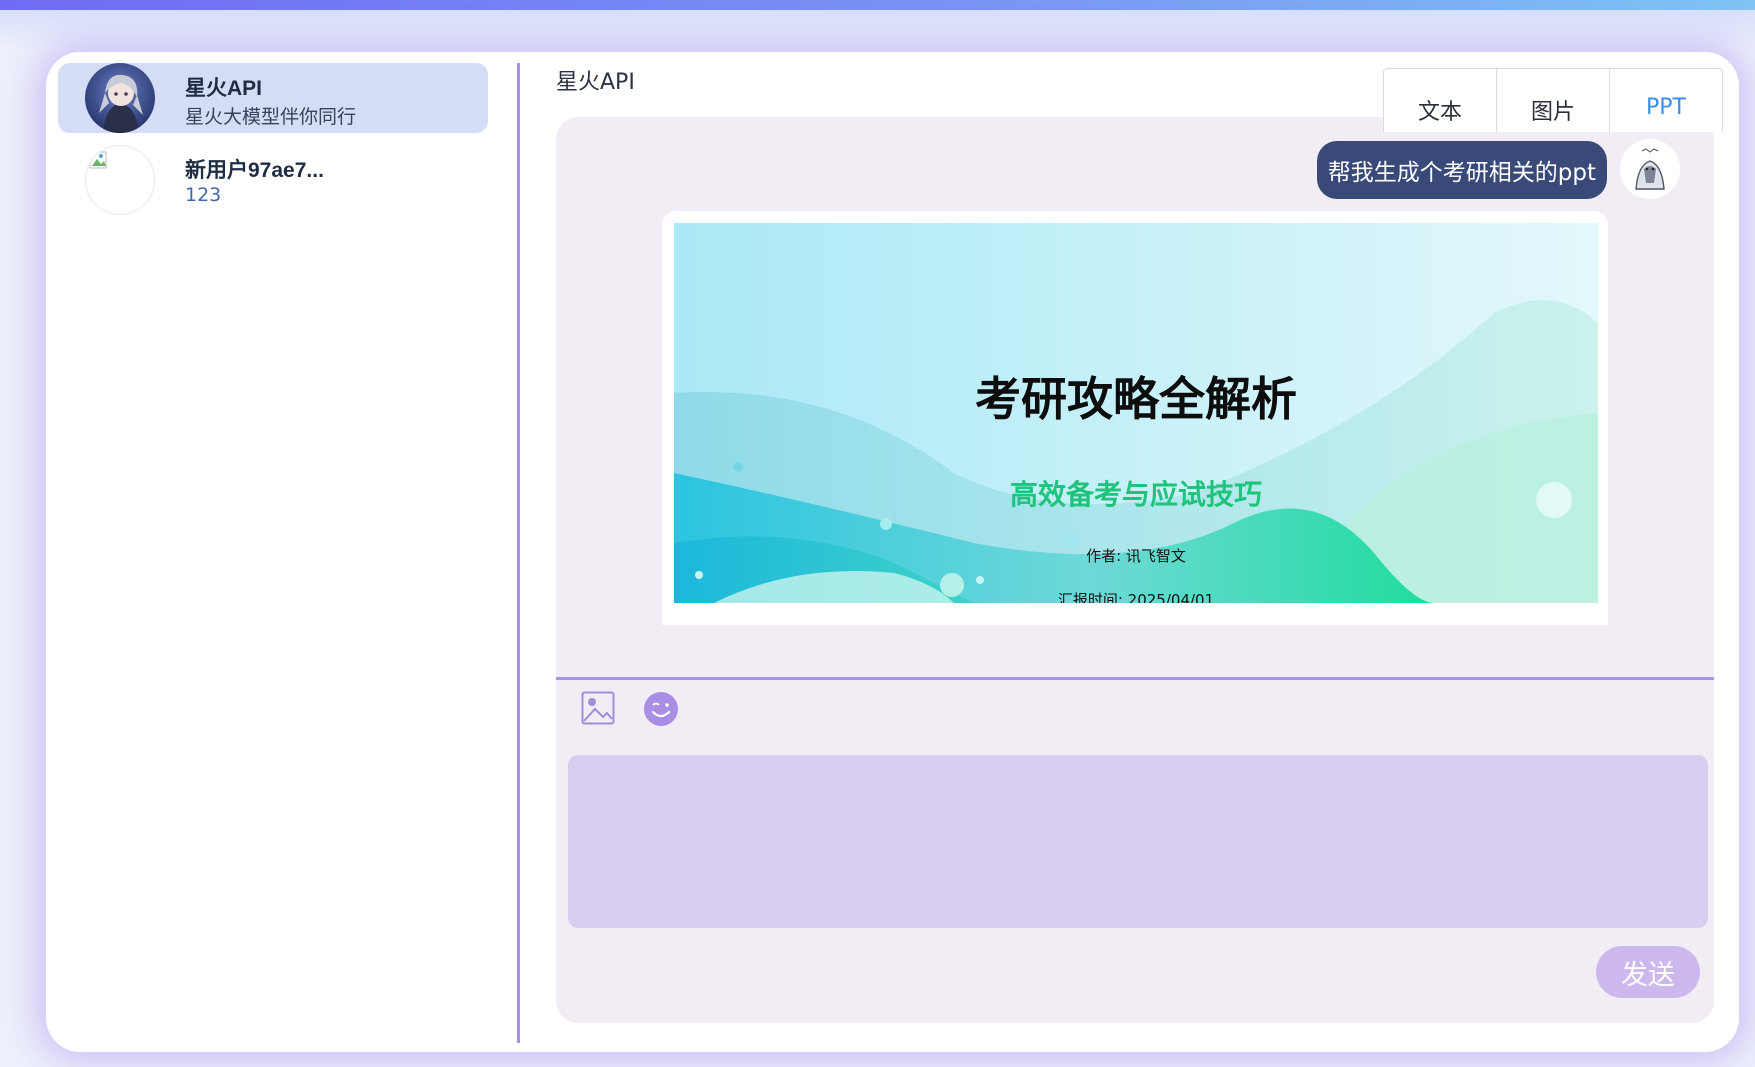 This screenshot has width=1755, height=1067. I want to click on user-message-bubble: 帮我生成个考研相关的ppt, so click(1461, 170).